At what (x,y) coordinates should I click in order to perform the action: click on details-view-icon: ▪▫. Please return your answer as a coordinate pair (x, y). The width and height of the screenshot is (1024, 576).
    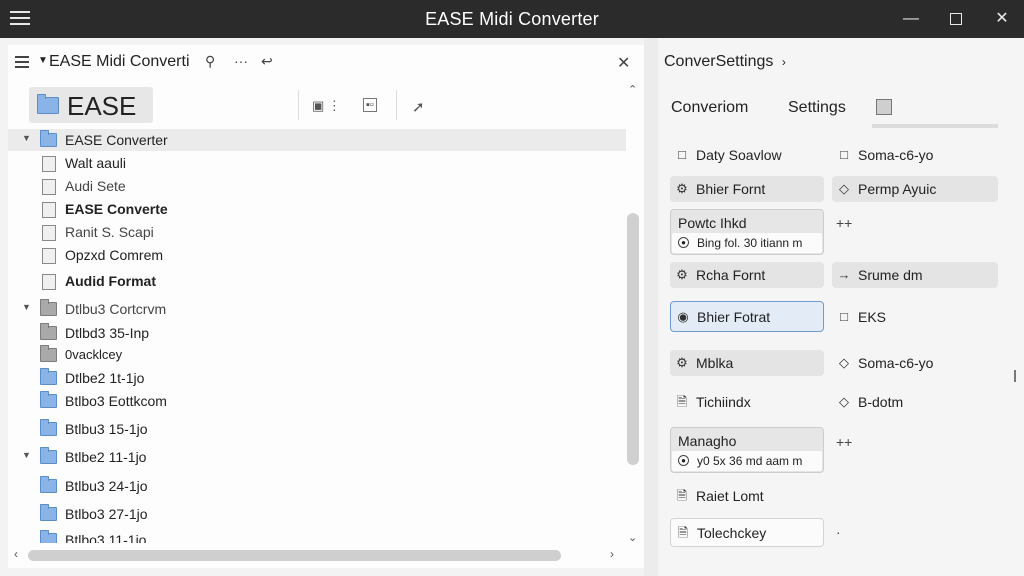
    Looking at the image, I should click on (370, 105).